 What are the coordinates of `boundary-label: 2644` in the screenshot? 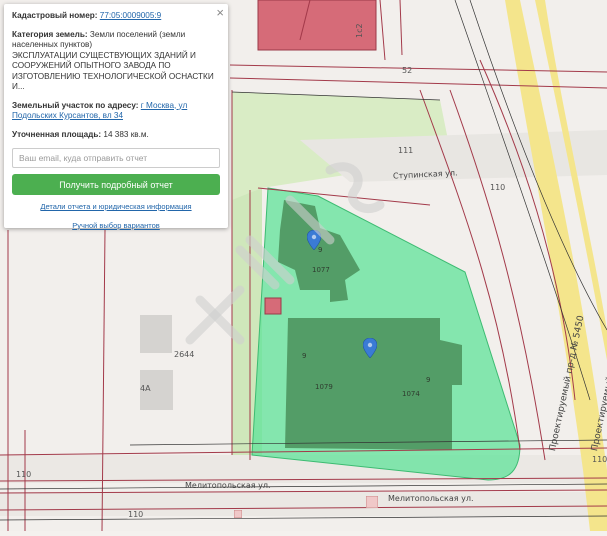 It's located at (184, 354).